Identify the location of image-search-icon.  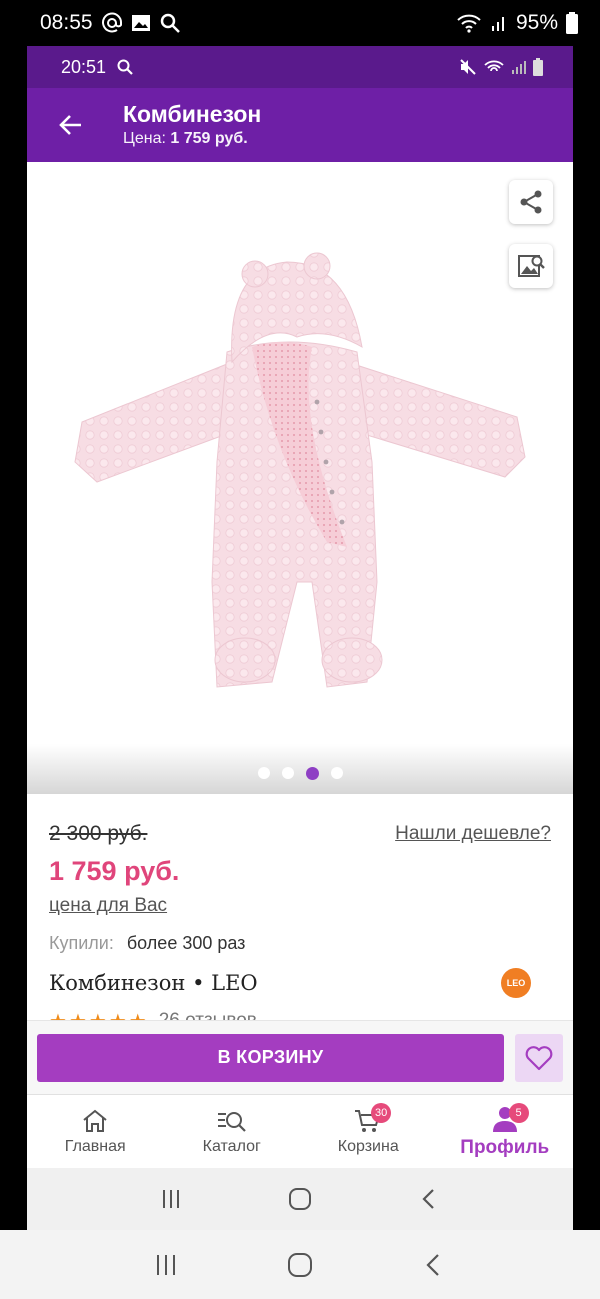
(531, 266).